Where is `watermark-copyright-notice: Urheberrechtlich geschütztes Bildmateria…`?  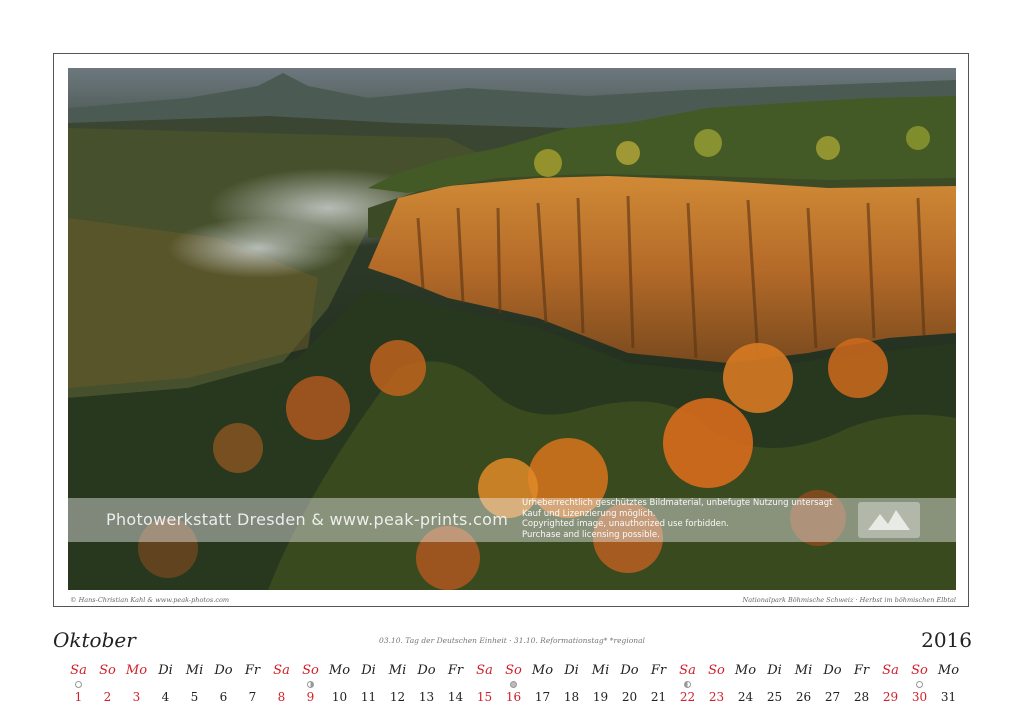
watermark-copyright-notice: Urheberrechtlich geschütztes Bildmateria… is located at coordinates (677, 519).